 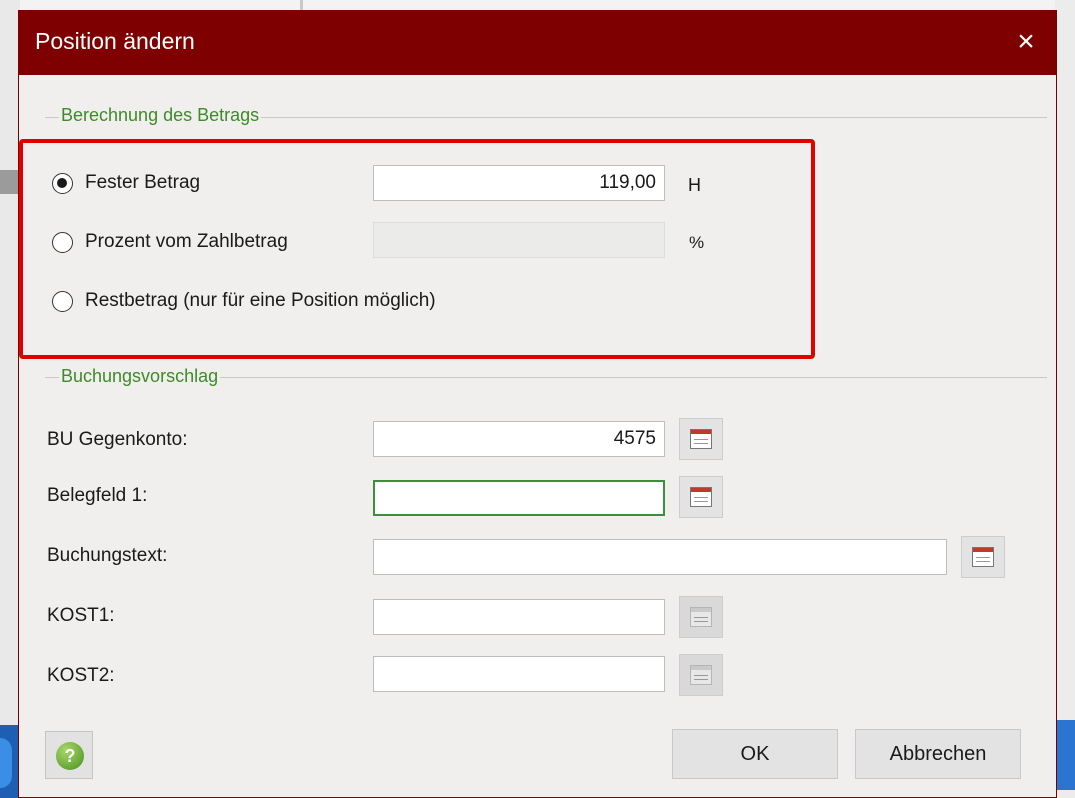 What do you see at coordinates (6, 763) in the screenshot?
I see `background-taskbar-icon-highlight` at bounding box center [6, 763].